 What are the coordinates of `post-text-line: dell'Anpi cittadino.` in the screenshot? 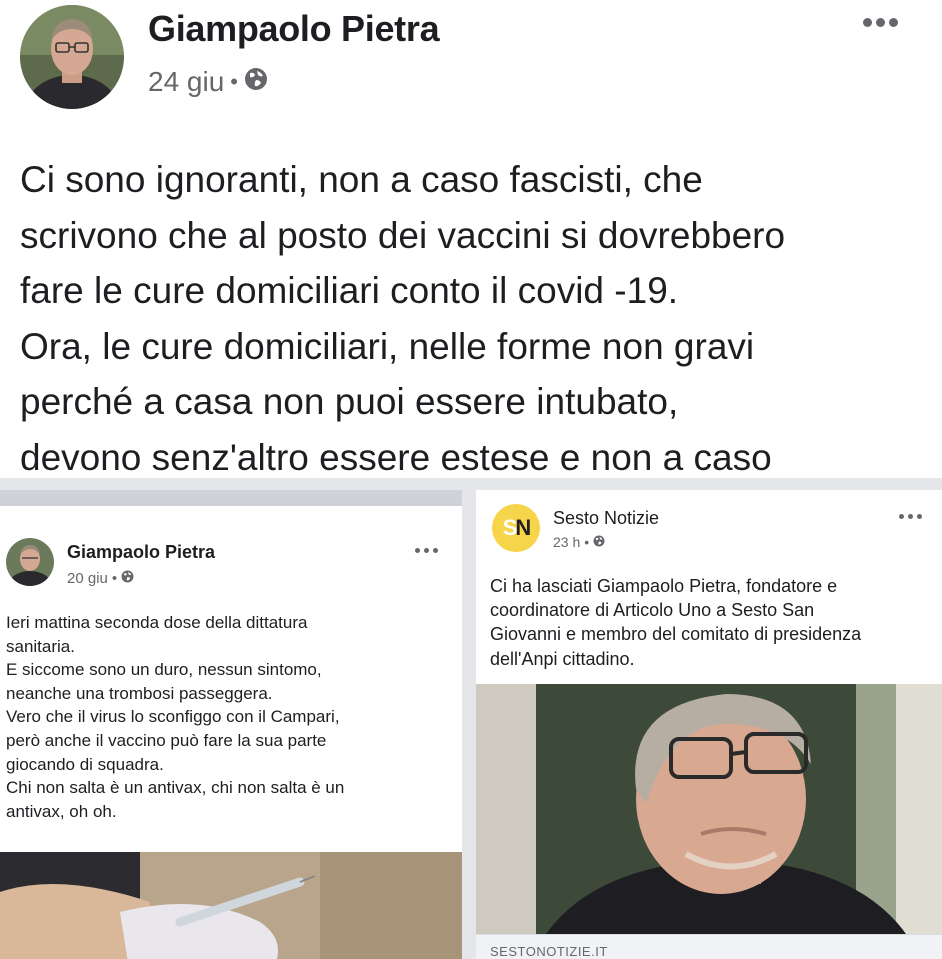 It's located at (562, 658).